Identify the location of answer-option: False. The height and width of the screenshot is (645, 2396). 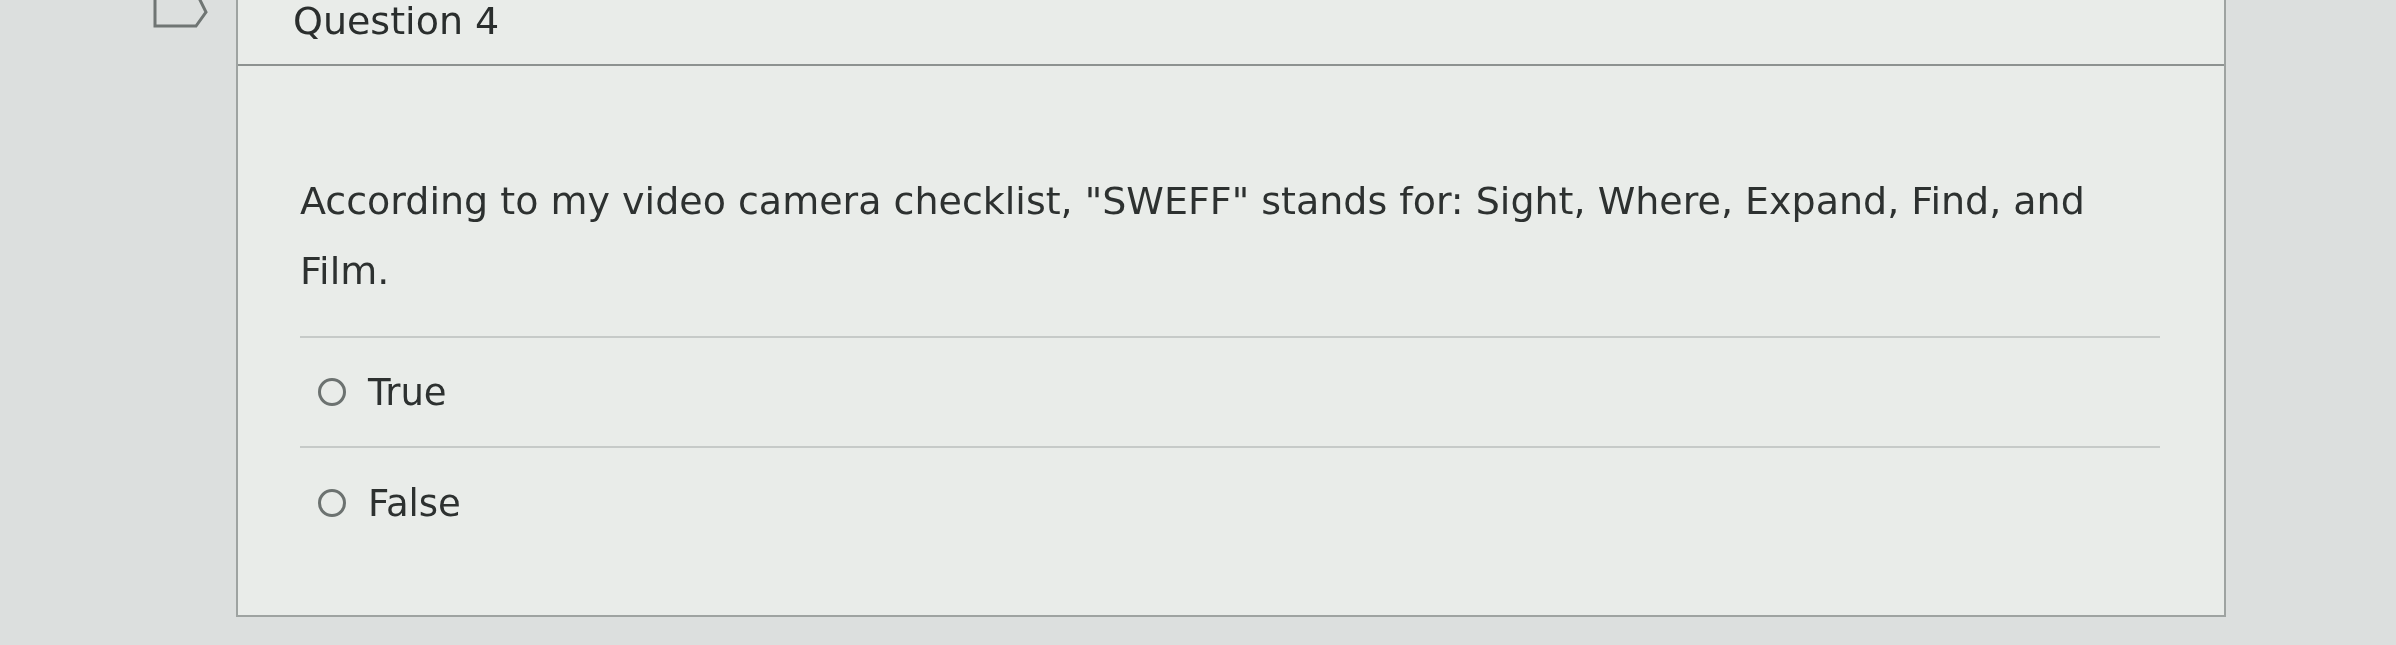
(1230, 503).